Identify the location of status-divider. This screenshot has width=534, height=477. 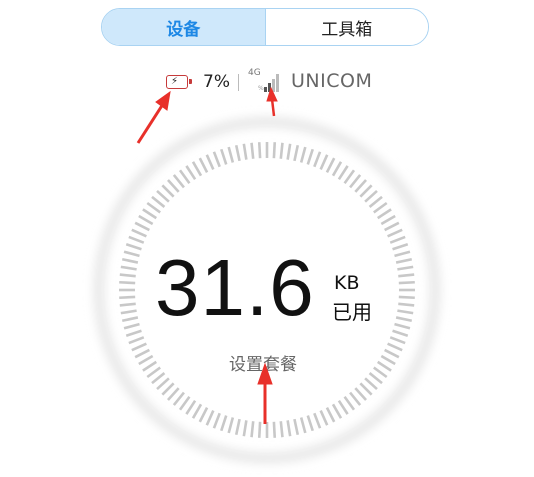
(238, 82).